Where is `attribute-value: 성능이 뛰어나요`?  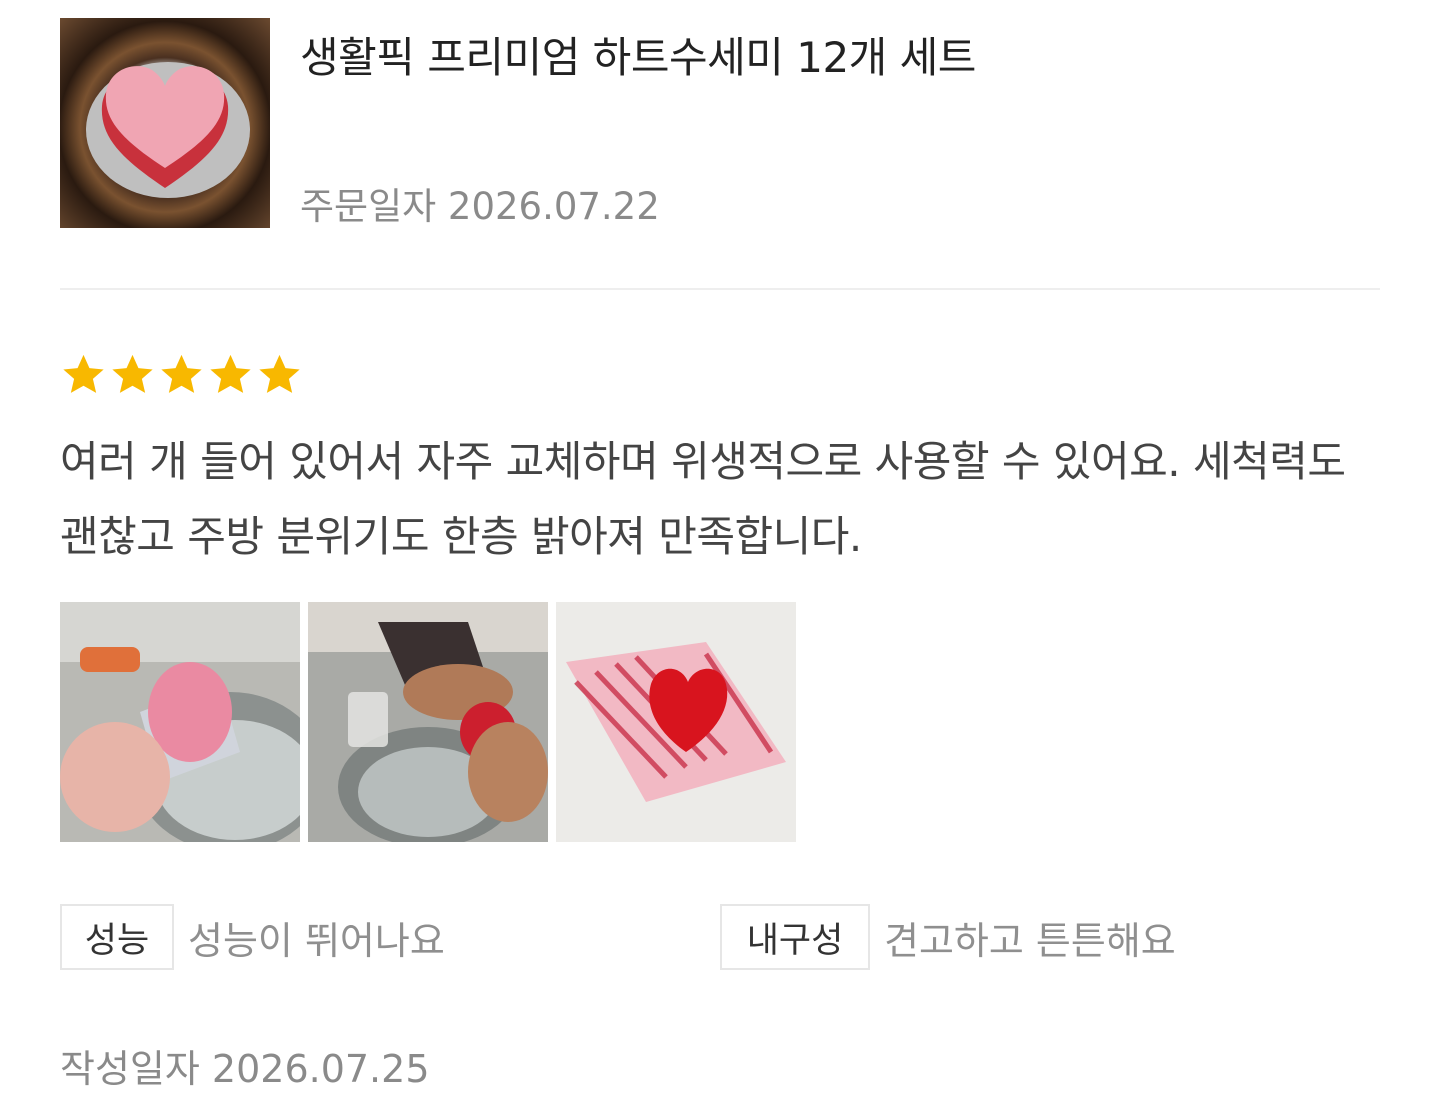 attribute-value: 성능이 뛰어나요 is located at coordinates (316, 940).